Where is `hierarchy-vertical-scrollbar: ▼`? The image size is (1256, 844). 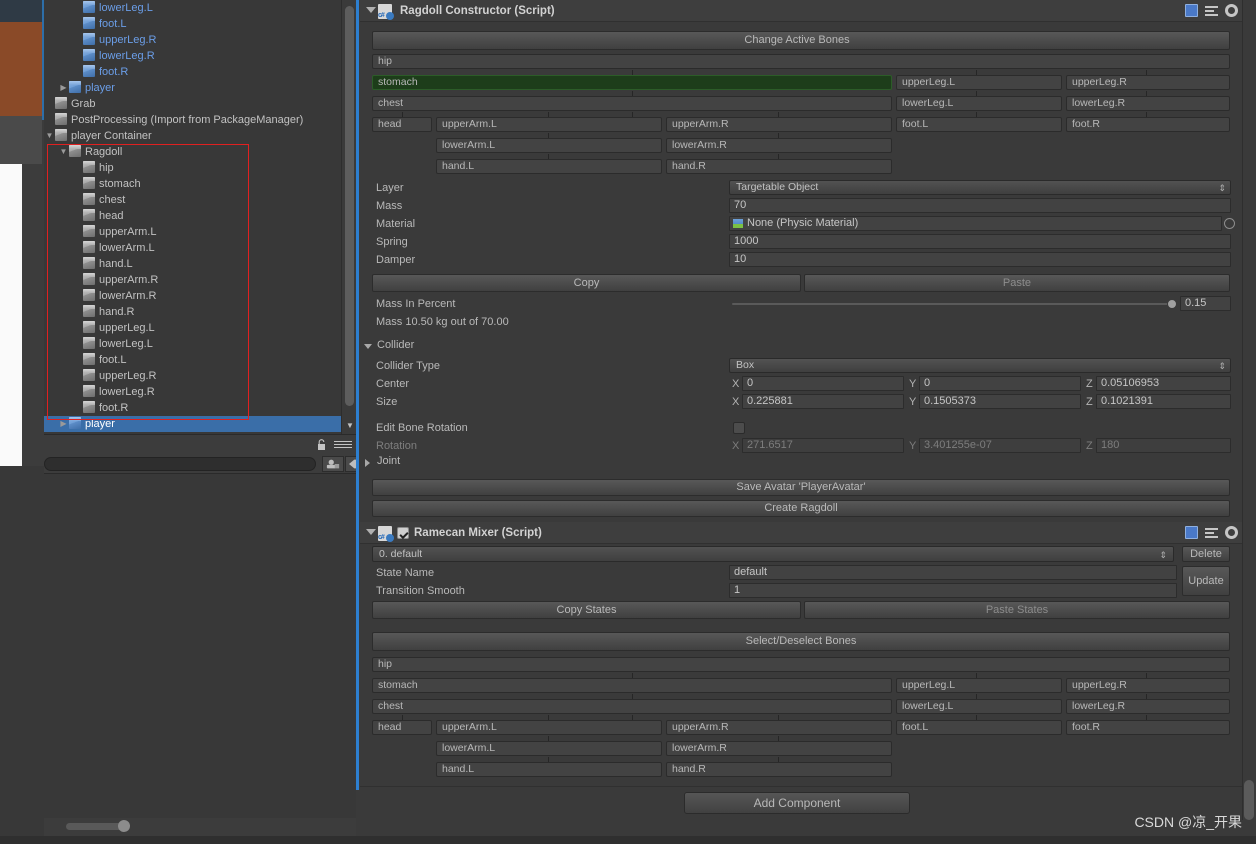
hierarchy-vertical-scrollbar: ▼ is located at coordinates (348, 217).